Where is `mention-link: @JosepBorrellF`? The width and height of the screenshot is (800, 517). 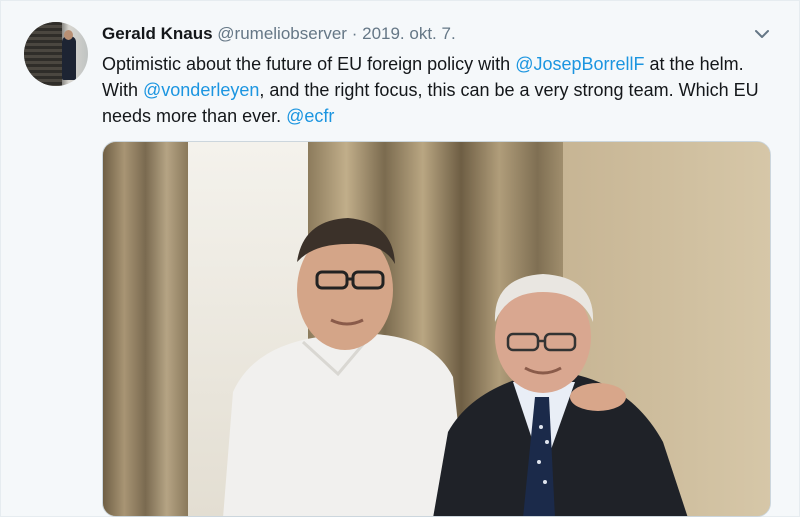 mention-link: @JosepBorrellF is located at coordinates (579, 64).